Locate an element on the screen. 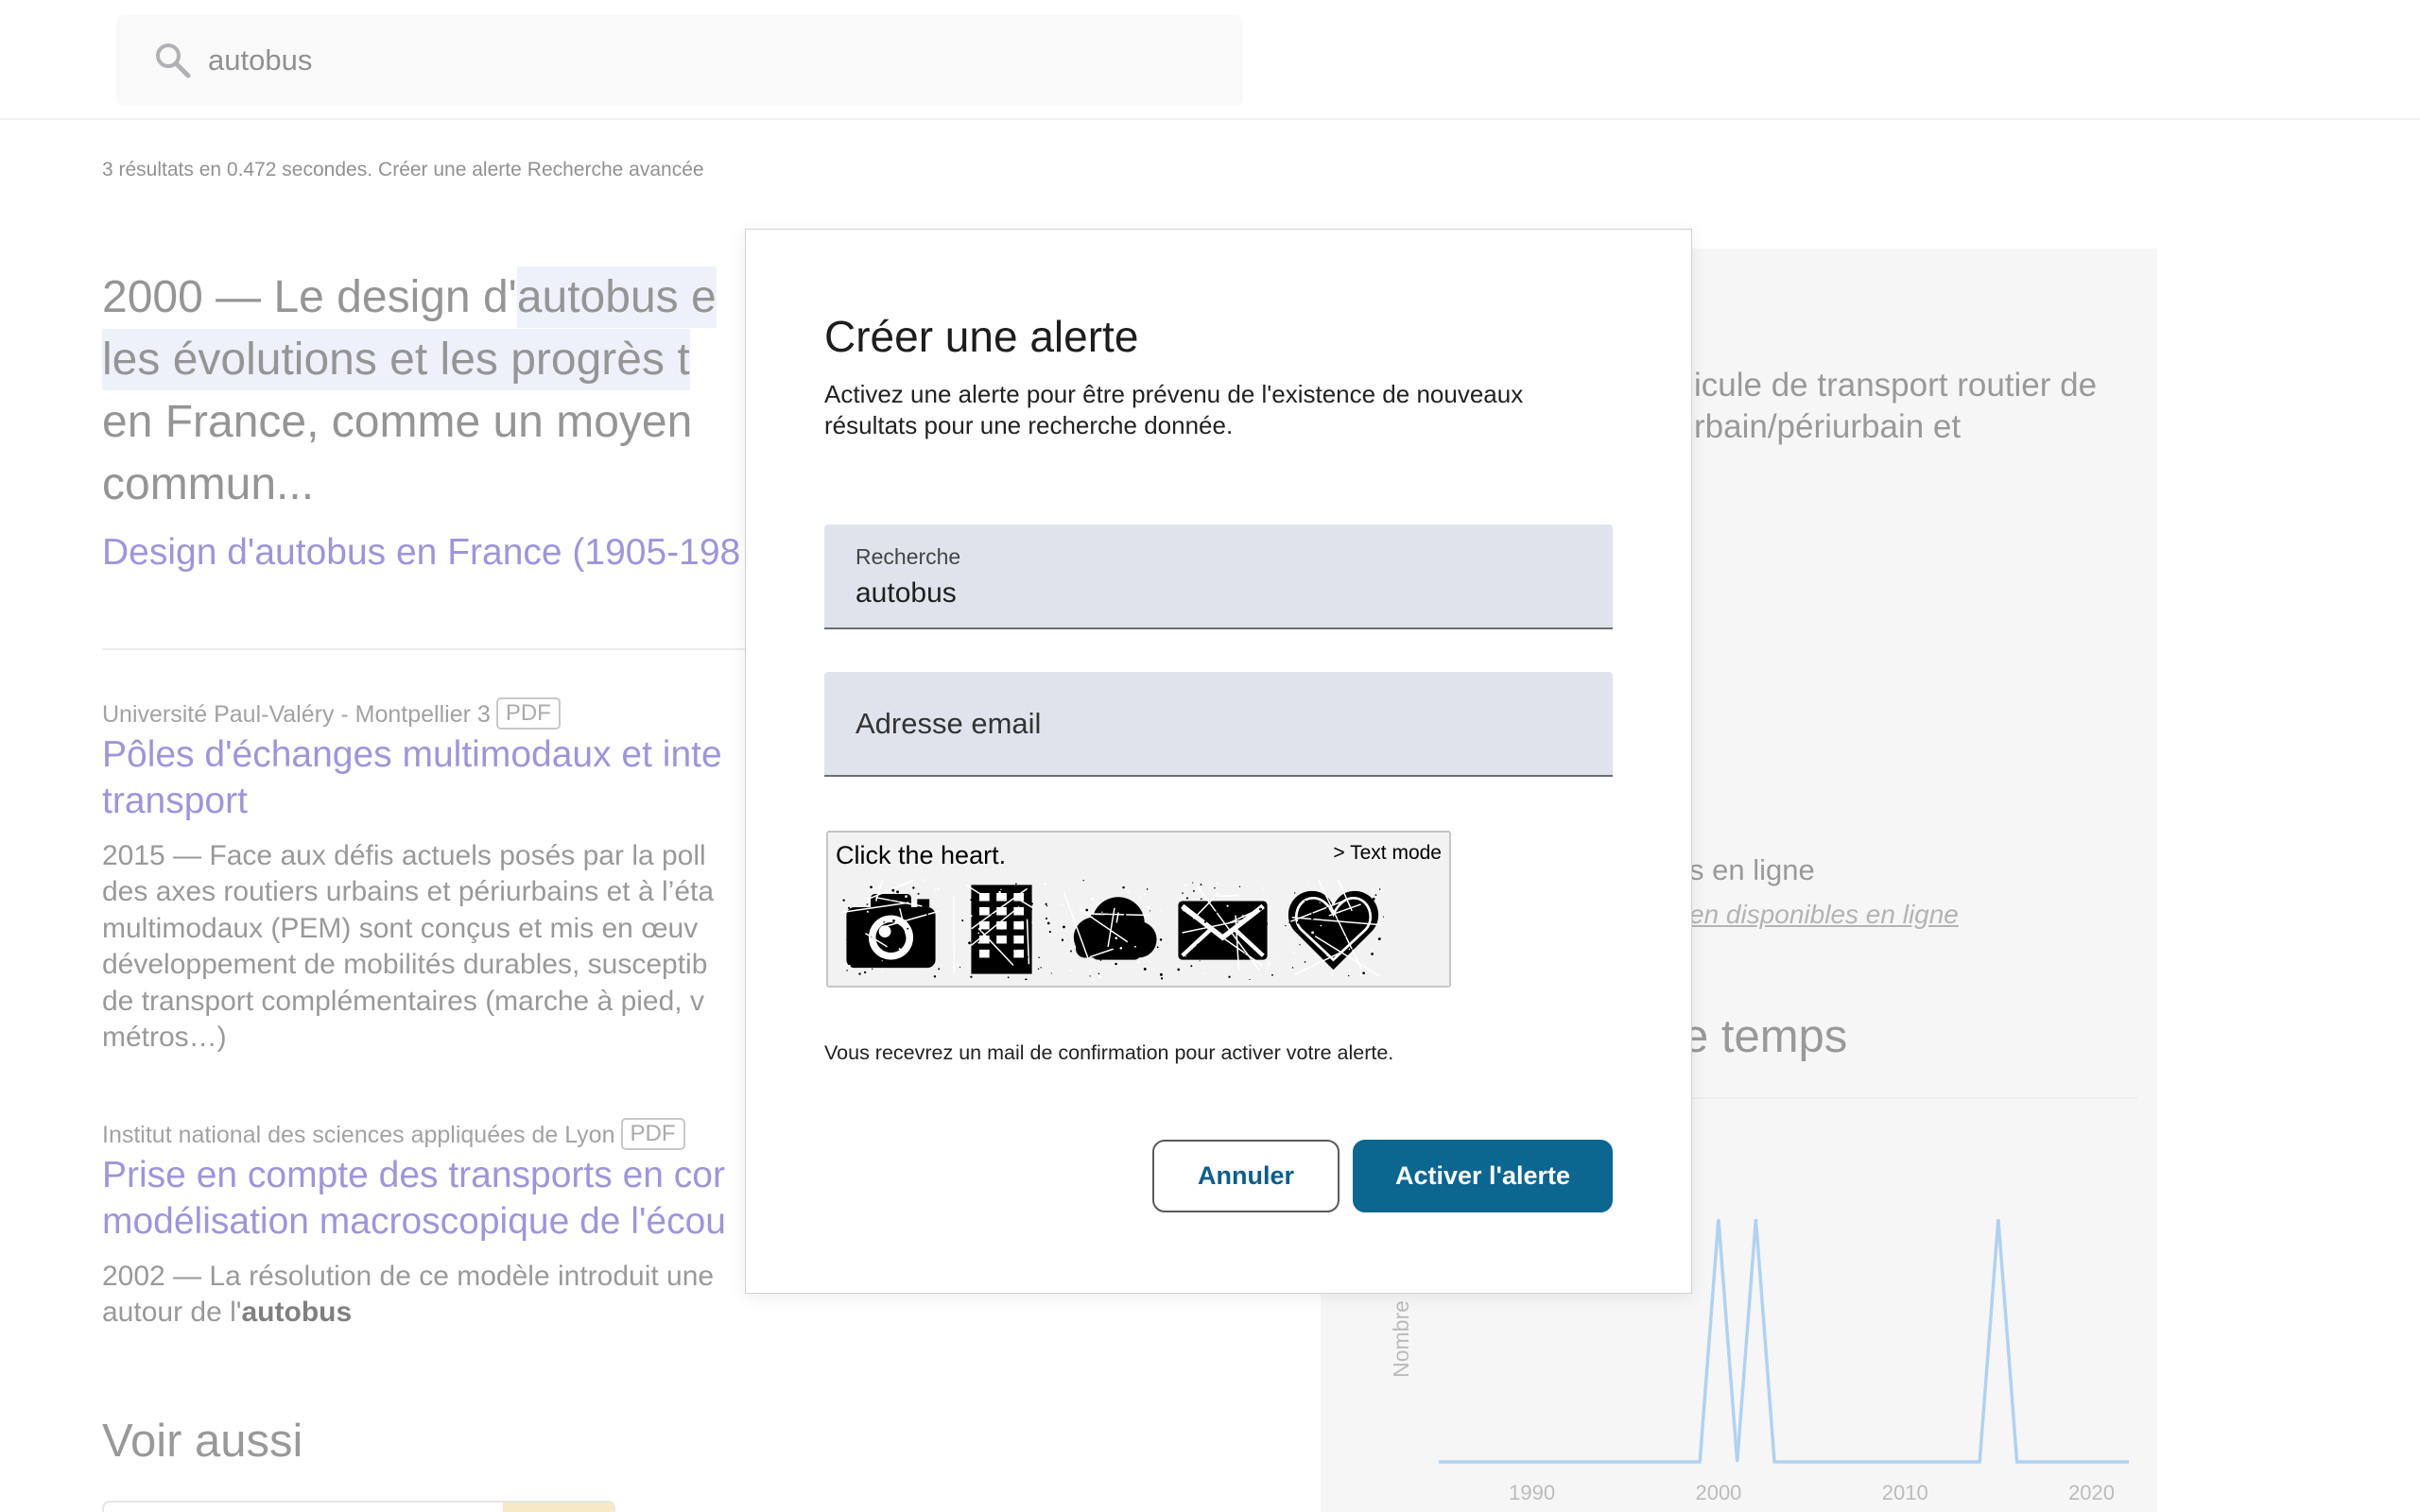 The height and width of the screenshot is (1512, 2420). email-field is located at coordinates (1218, 724).